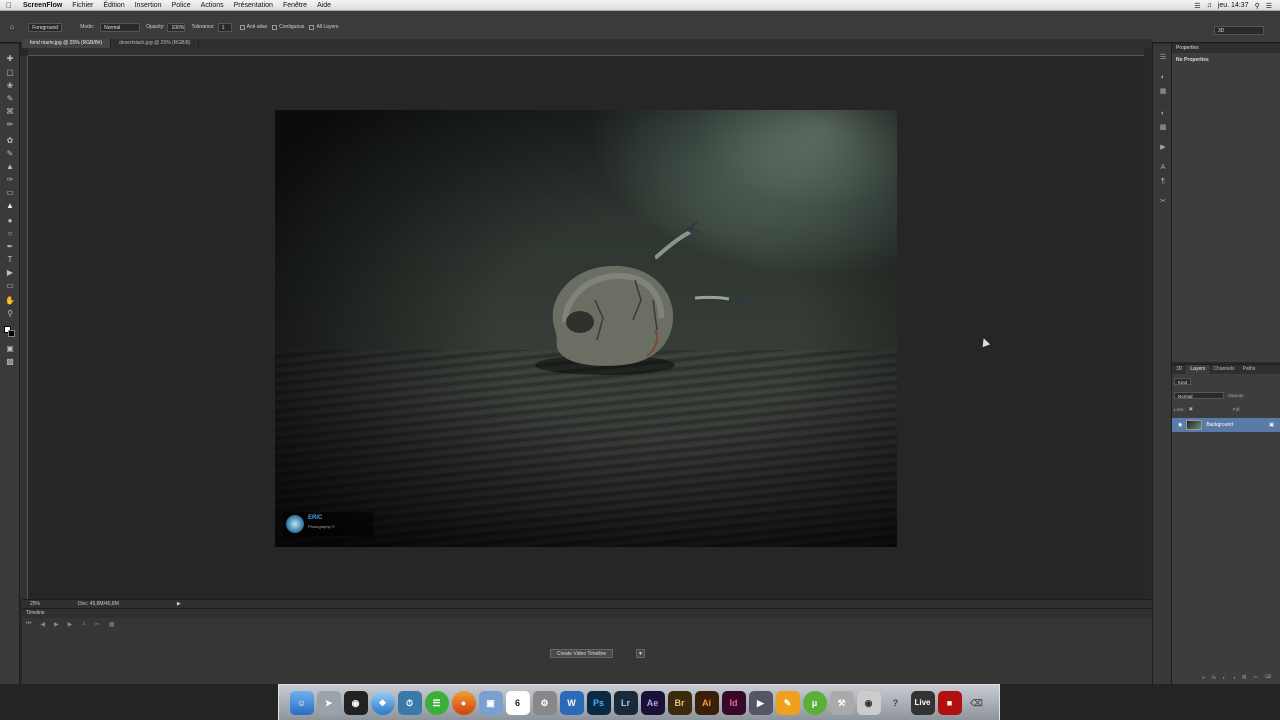 The height and width of the screenshot is (720, 1280). I want to click on indesign-icon: Id, so click(733, 702).